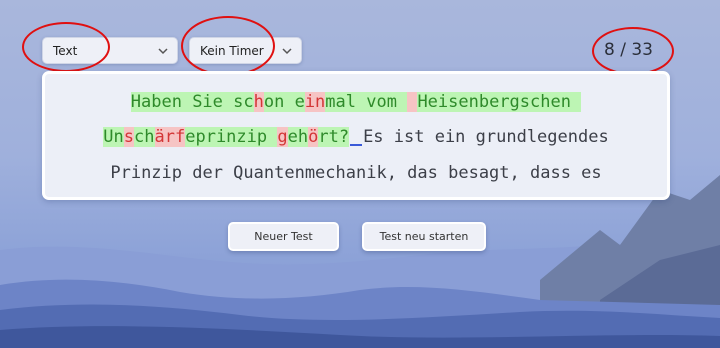 The image size is (720, 348). What do you see at coordinates (144, 137) in the screenshot?
I see `typed-correct-segment: ch` at bounding box center [144, 137].